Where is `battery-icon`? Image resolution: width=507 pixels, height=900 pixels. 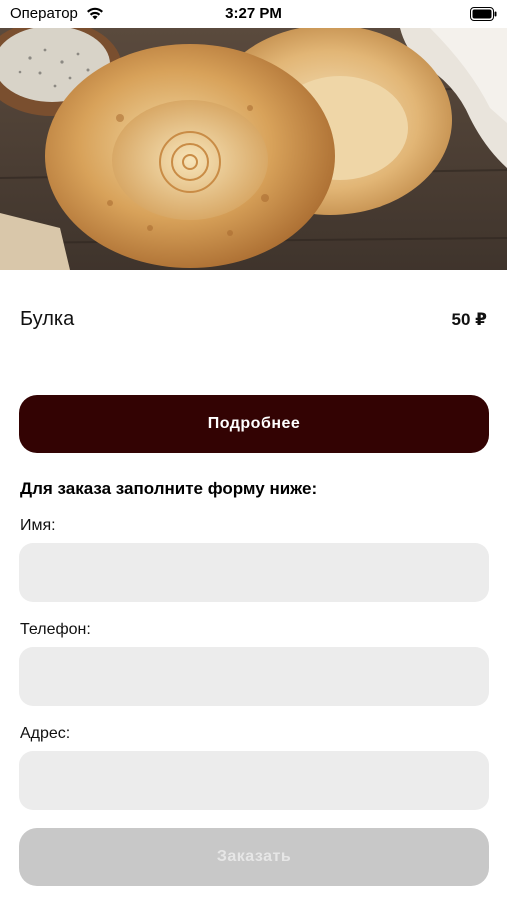 battery-icon is located at coordinates (483, 14).